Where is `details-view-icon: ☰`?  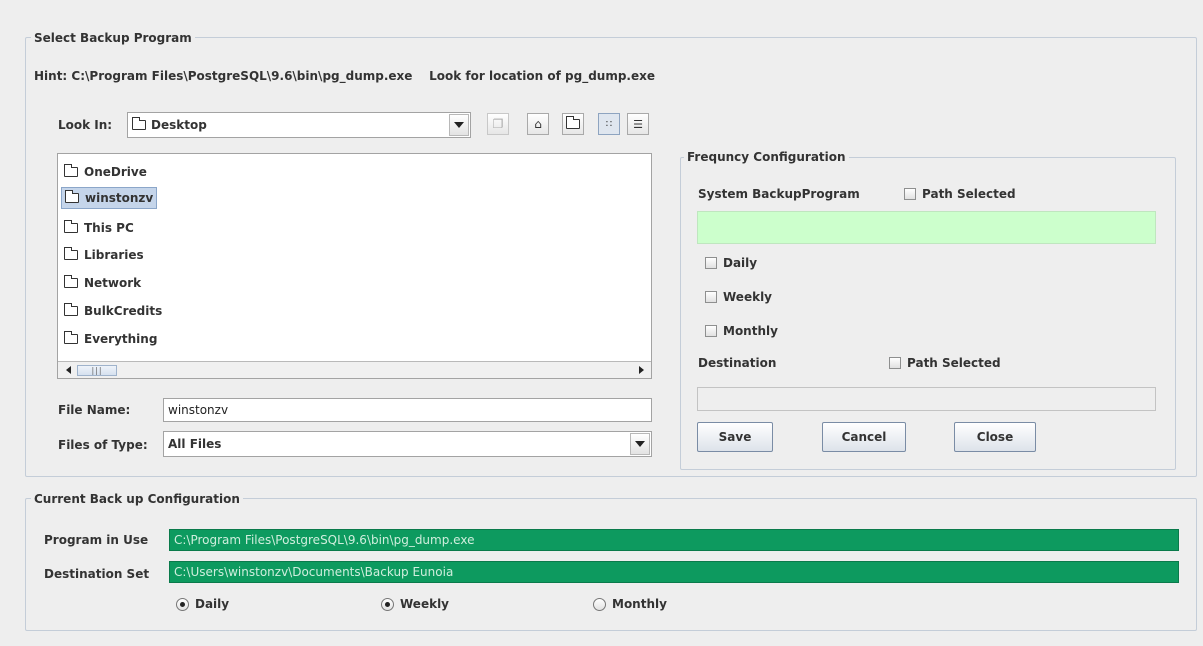
details-view-icon: ☰ is located at coordinates (638, 124).